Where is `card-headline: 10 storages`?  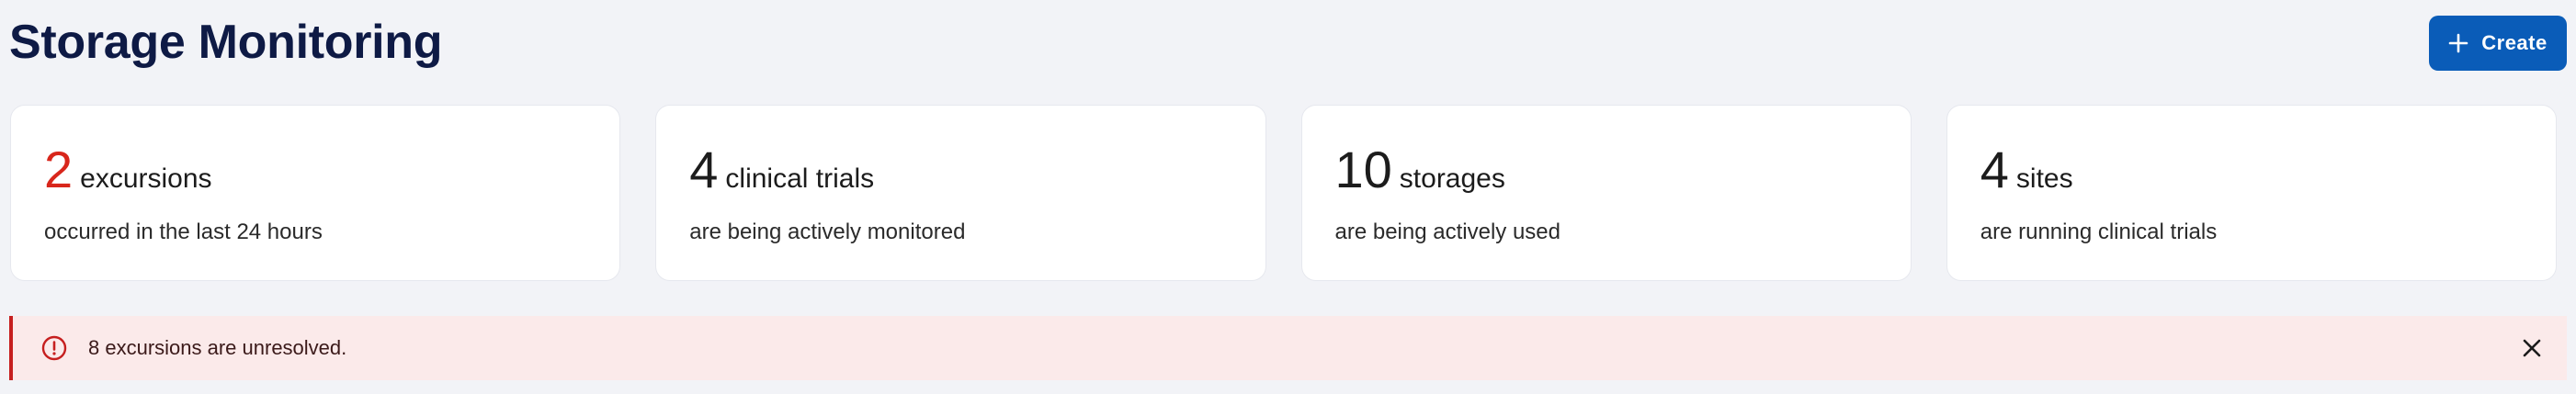
card-headline: 10 storages is located at coordinates (1420, 170).